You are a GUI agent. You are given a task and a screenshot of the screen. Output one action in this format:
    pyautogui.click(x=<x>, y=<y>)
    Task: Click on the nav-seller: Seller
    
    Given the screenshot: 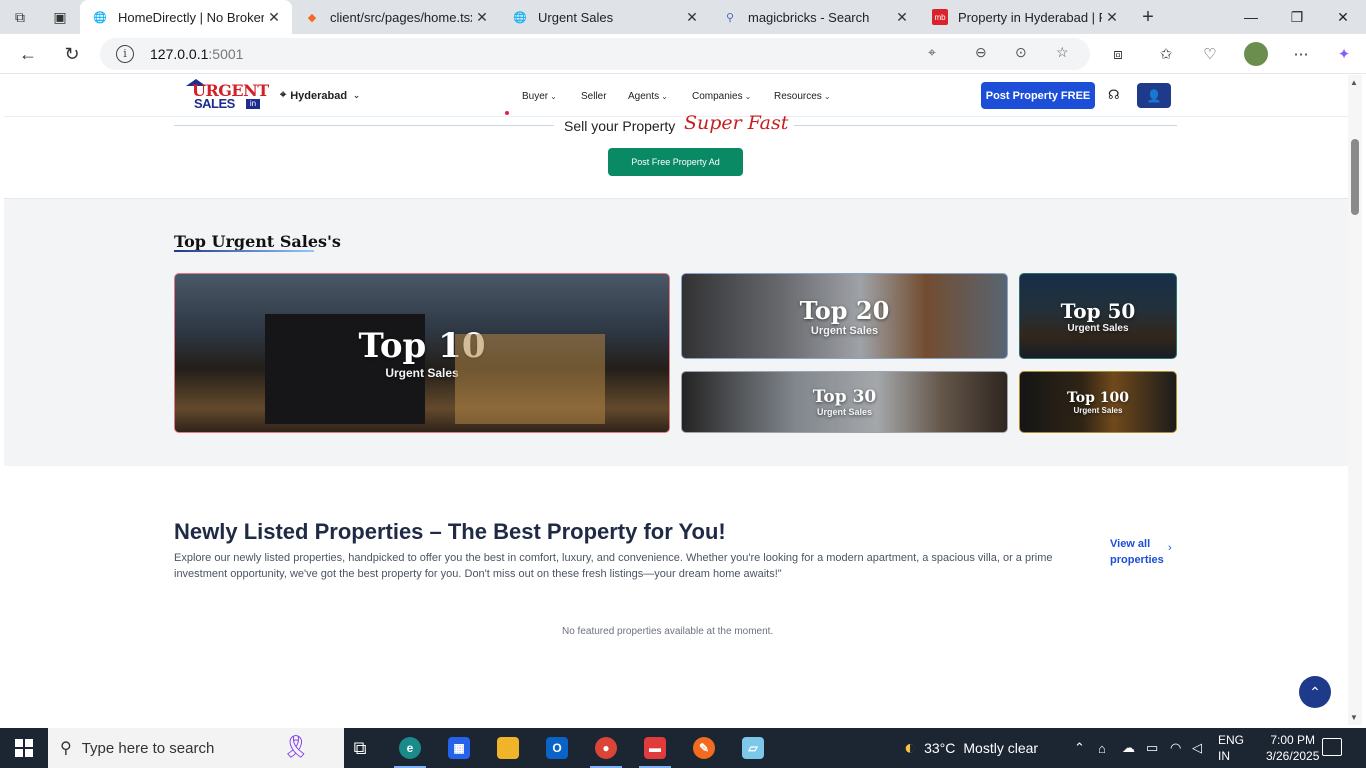 What is the action you would take?
    pyautogui.click(x=594, y=96)
    